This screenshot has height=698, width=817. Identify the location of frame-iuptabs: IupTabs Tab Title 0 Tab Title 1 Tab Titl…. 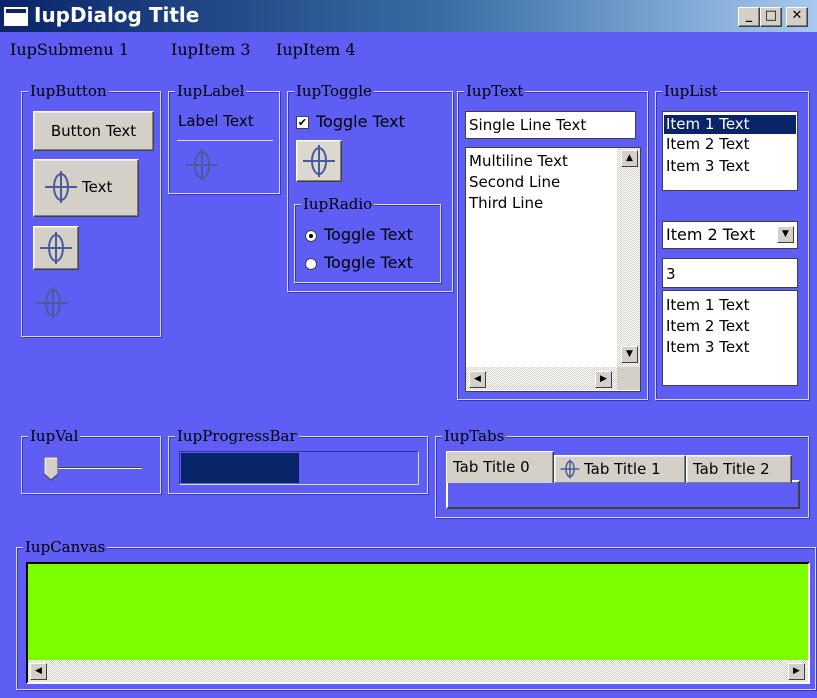
(622, 472).